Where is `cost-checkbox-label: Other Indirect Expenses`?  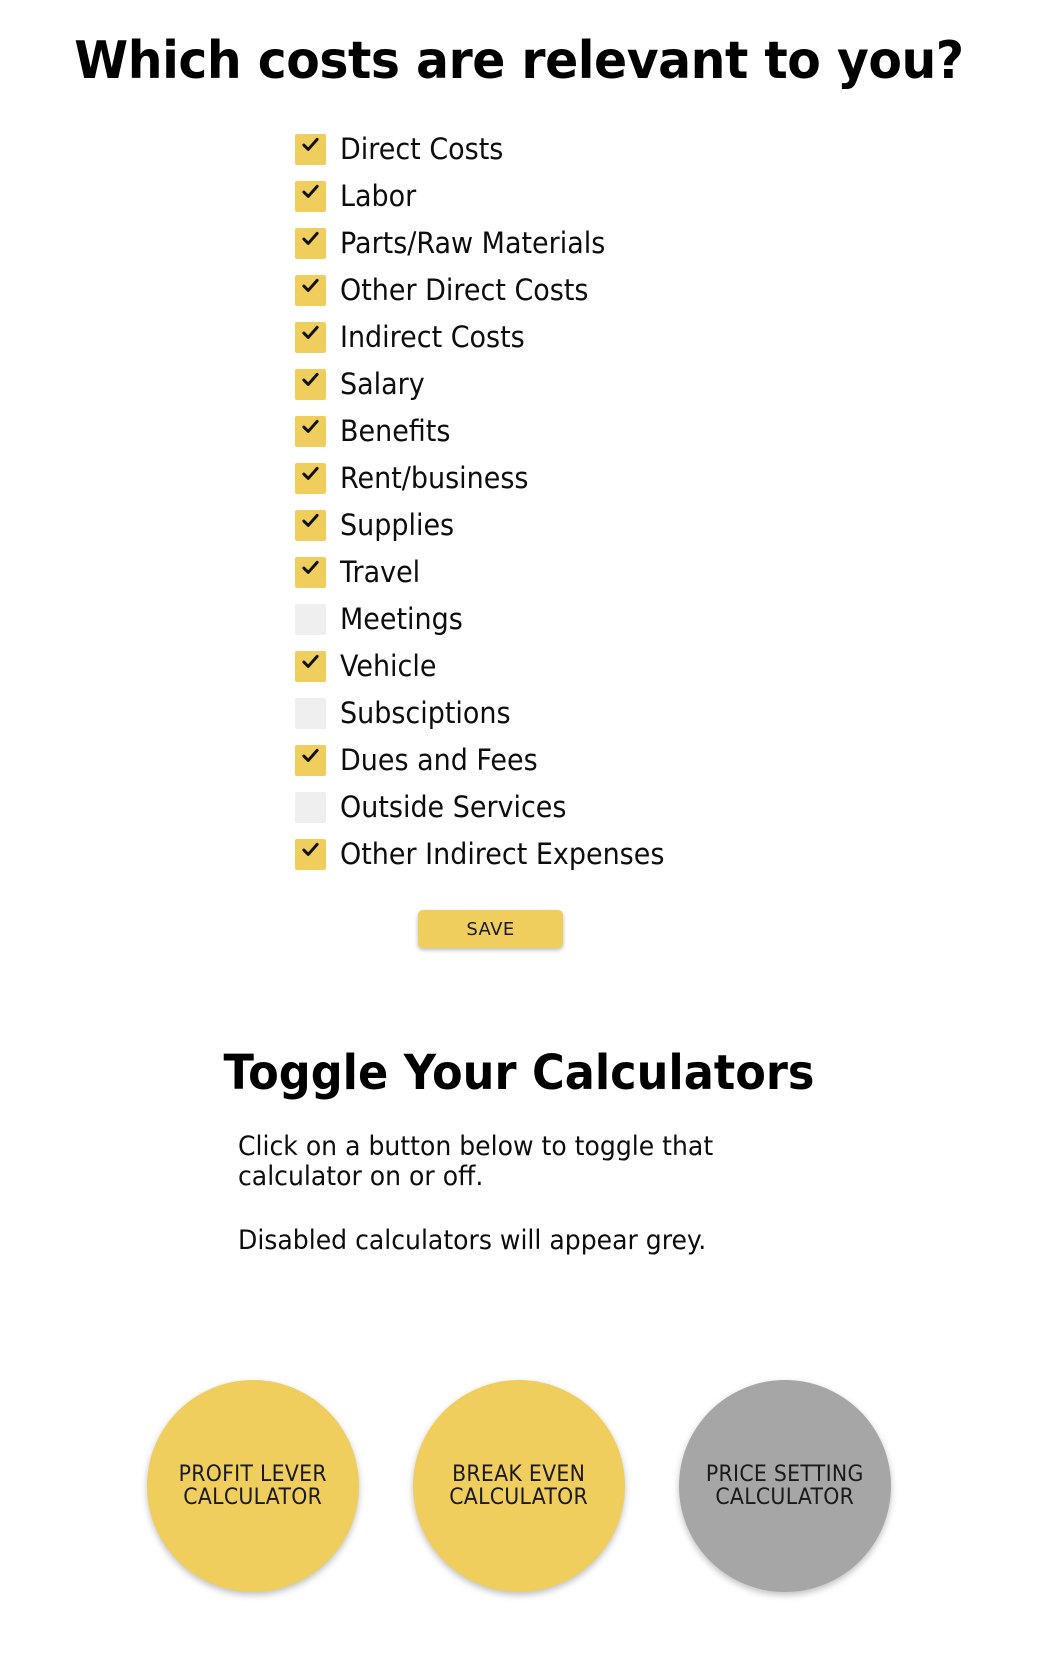
cost-checkbox-label: Other Indirect Expenses is located at coordinates (502, 854).